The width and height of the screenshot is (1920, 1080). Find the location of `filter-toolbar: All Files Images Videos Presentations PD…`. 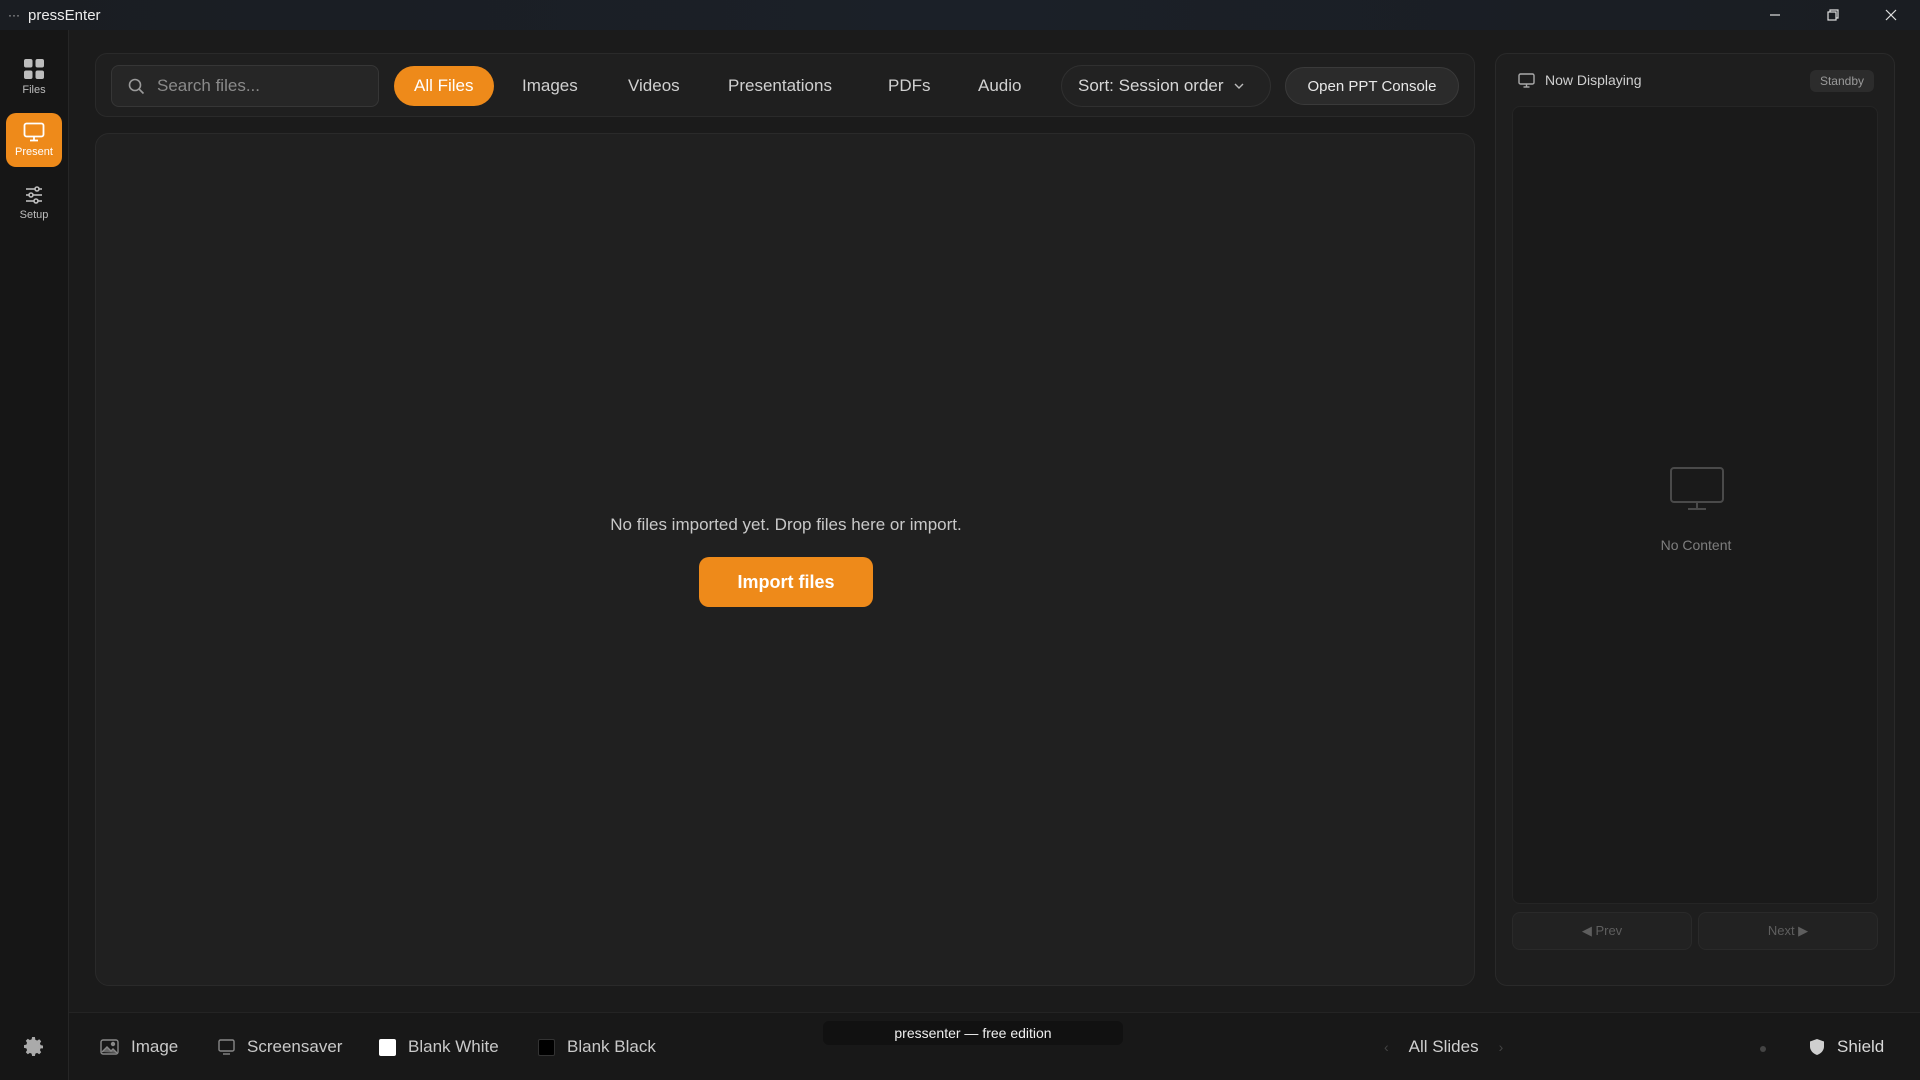

filter-toolbar: All Files Images Videos Presentations PD… is located at coordinates (785, 85).